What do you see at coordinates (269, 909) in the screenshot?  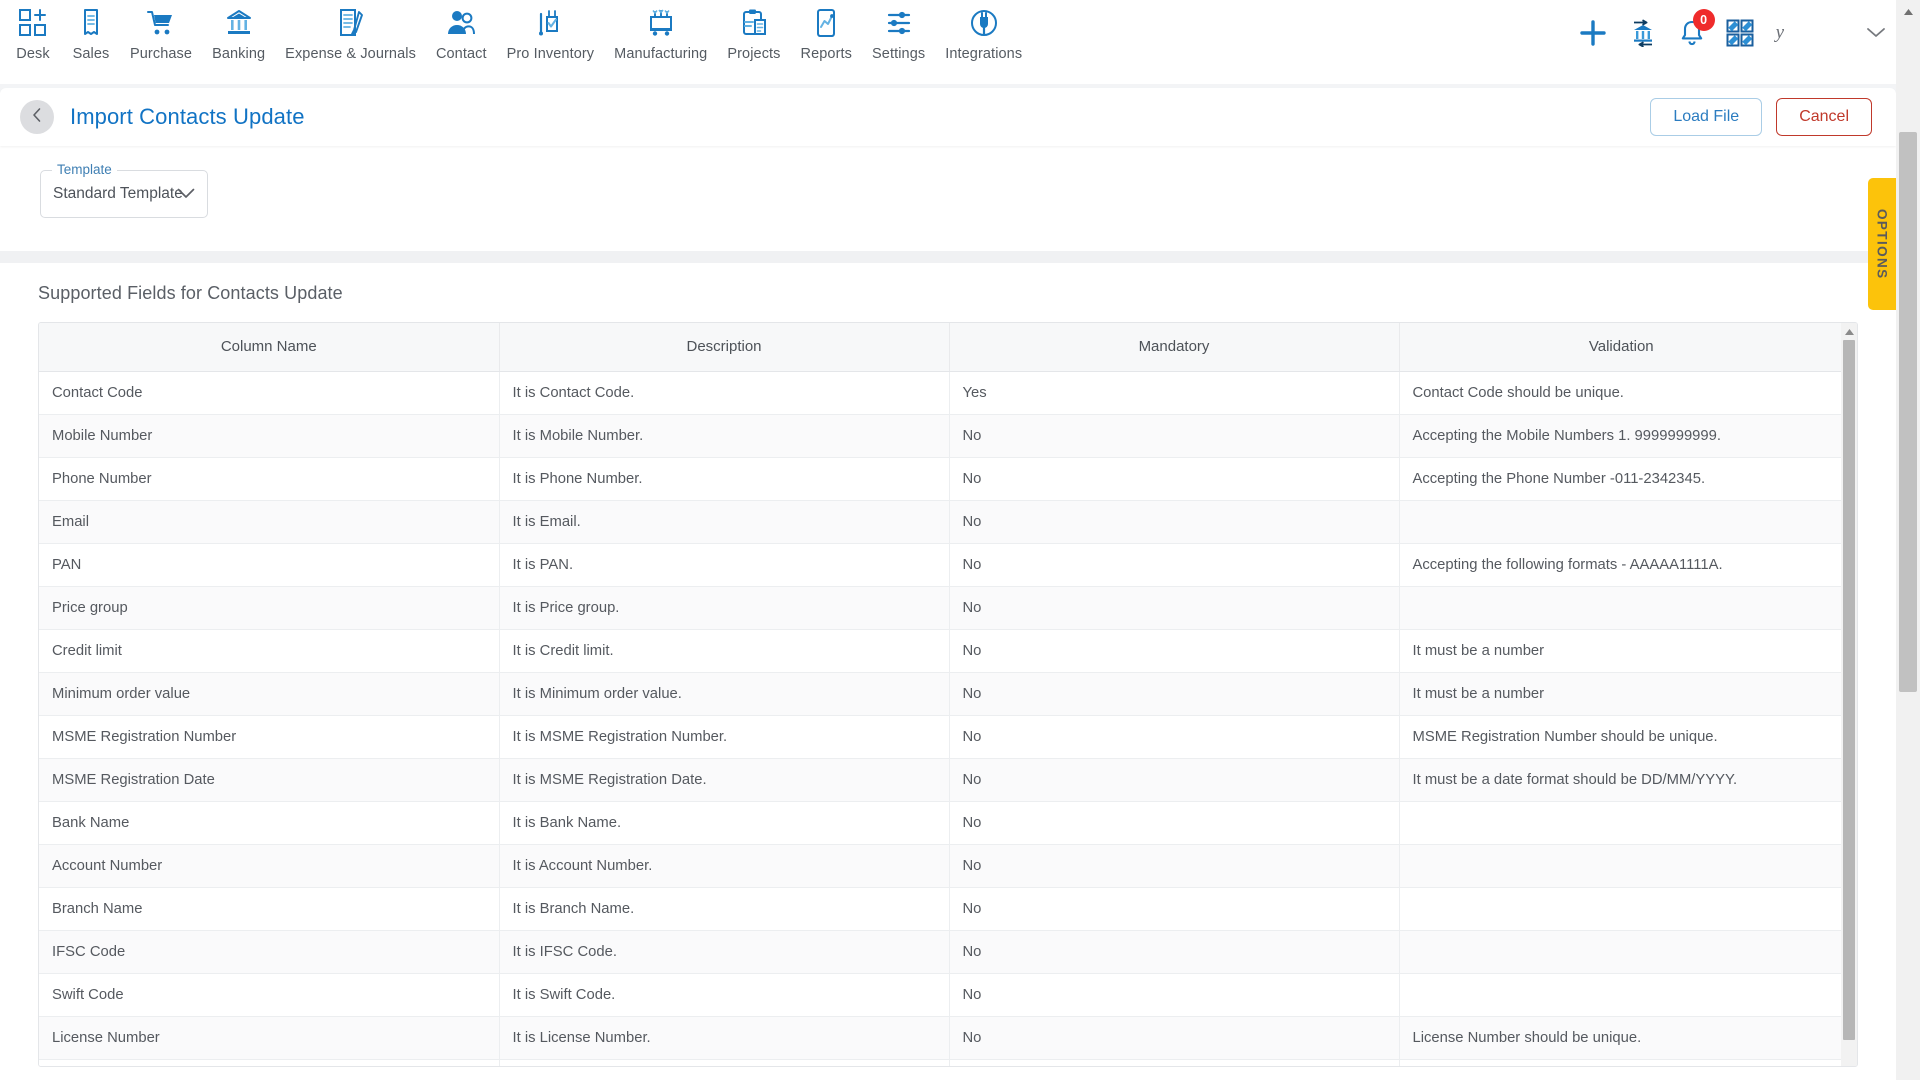 I see `table-cell: Branch Name` at bounding box center [269, 909].